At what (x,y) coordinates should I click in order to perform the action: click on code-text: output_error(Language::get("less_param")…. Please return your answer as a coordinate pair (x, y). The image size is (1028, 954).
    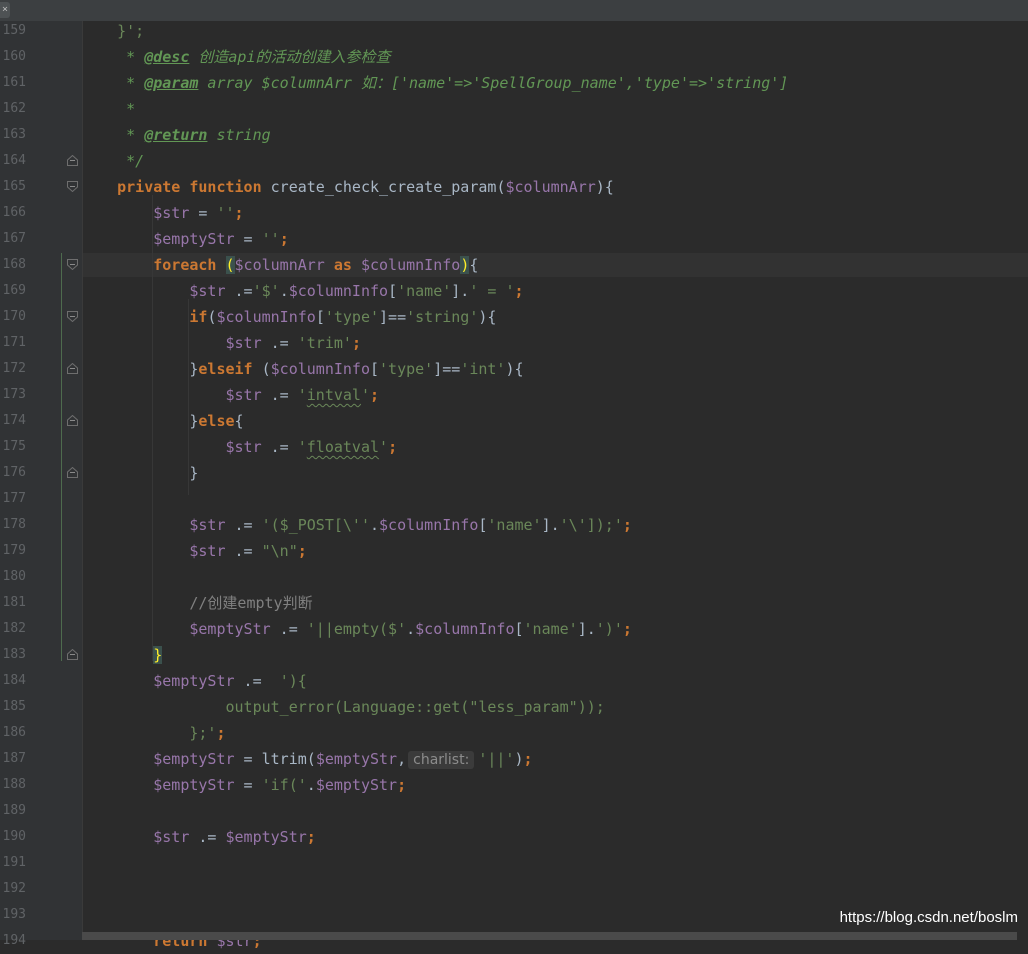
    Looking at the image, I should click on (342, 707).